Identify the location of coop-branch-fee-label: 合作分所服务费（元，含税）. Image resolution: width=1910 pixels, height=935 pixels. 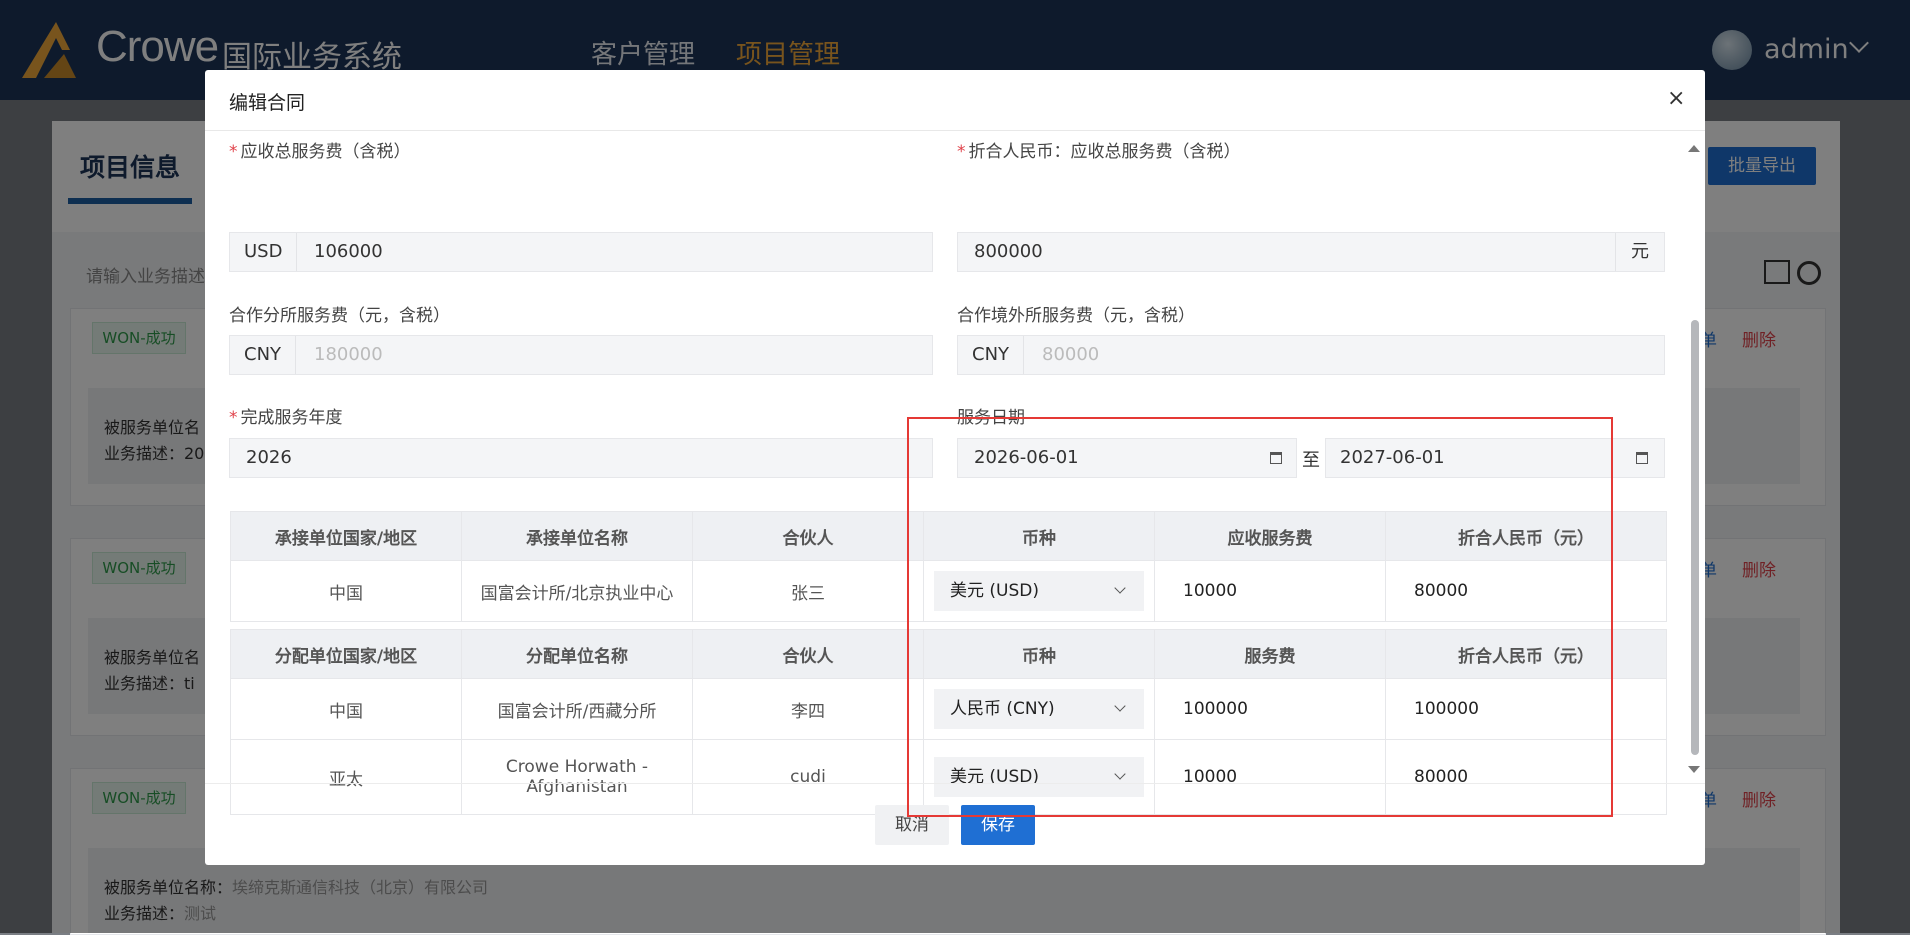
(339, 316).